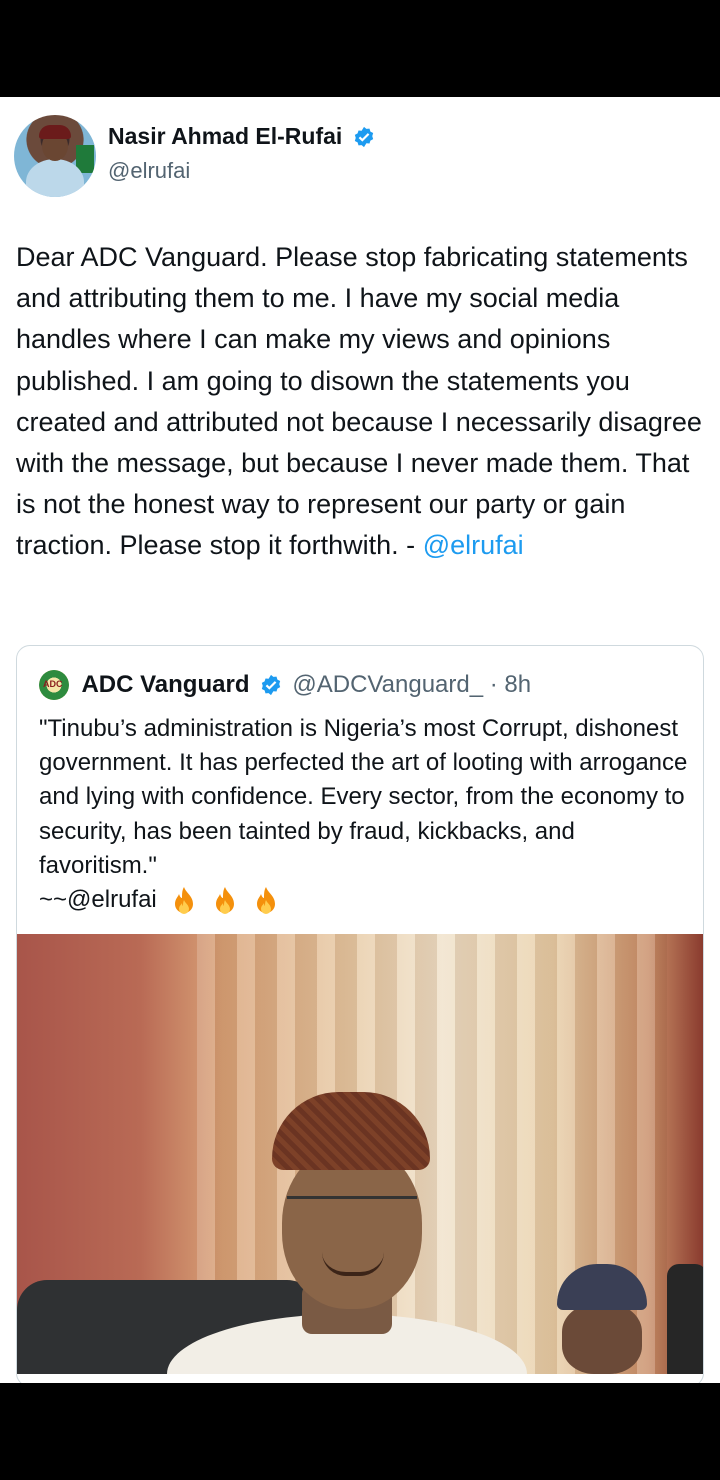 The image size is (720, 1480). Describe the element at coordinates (285, 685) in the screenshot. I see `quoted-tweet-header: ADC ADC Vanguard @ADCVanguard_ · 8h` at that location.